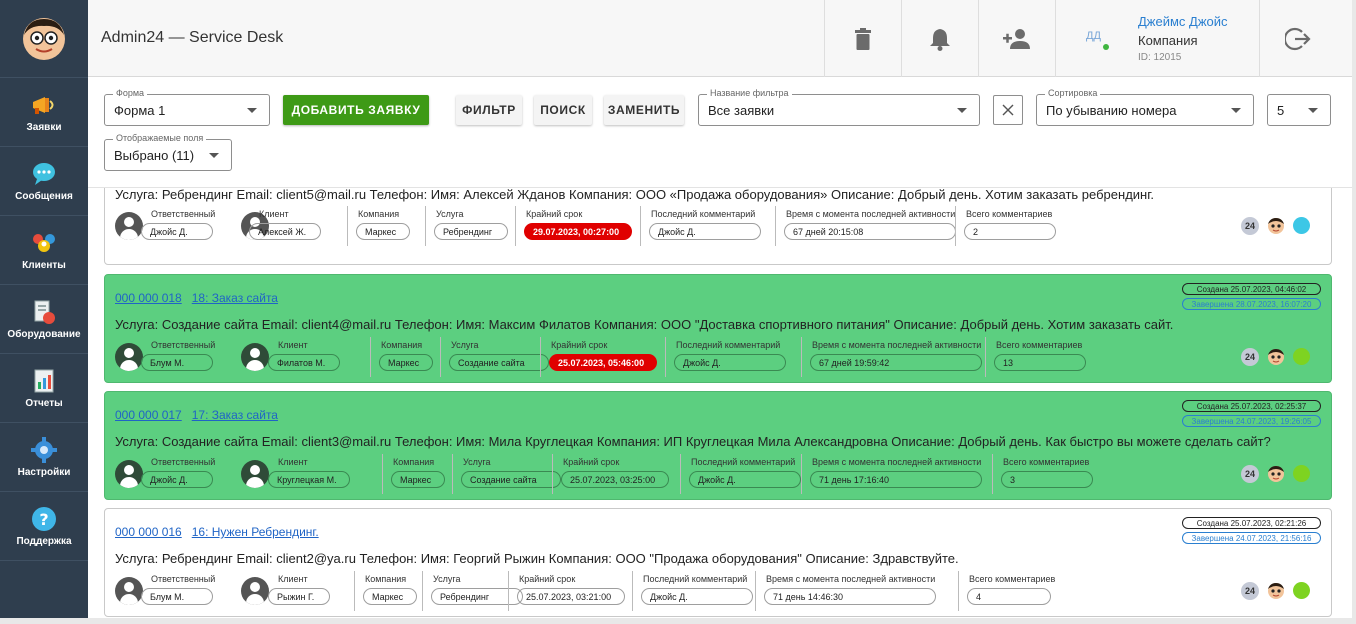 This screenshot has width=1356, height=624. What do you see at coordinates (148, 415) in the screenshot?
I see `ticket-number-link: 000 000 017` at bounding box center [148, 415].